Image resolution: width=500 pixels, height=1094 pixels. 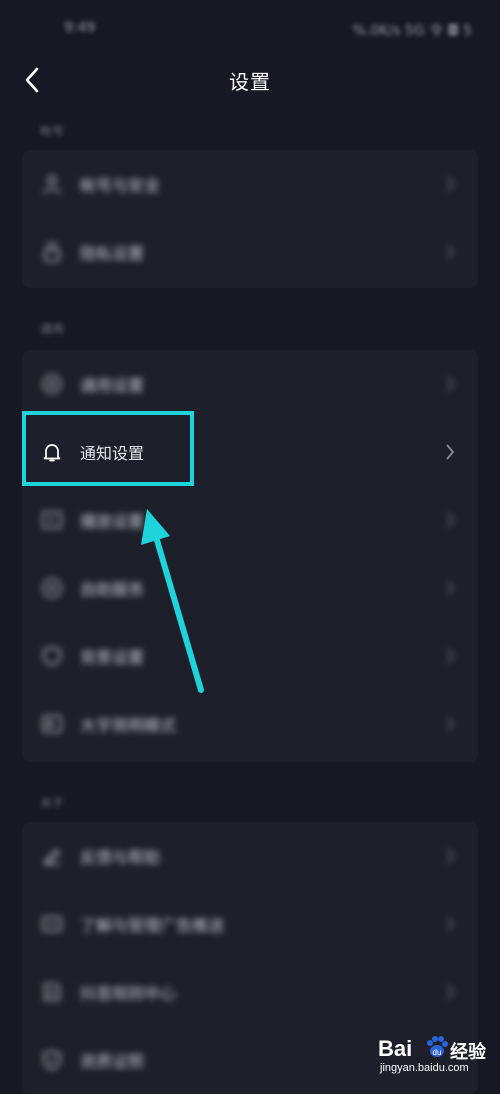 What do you see at coordinates (437, 1046) in the screenshot?
I see `paw-icon: du` at bounding box center [437, 1046].